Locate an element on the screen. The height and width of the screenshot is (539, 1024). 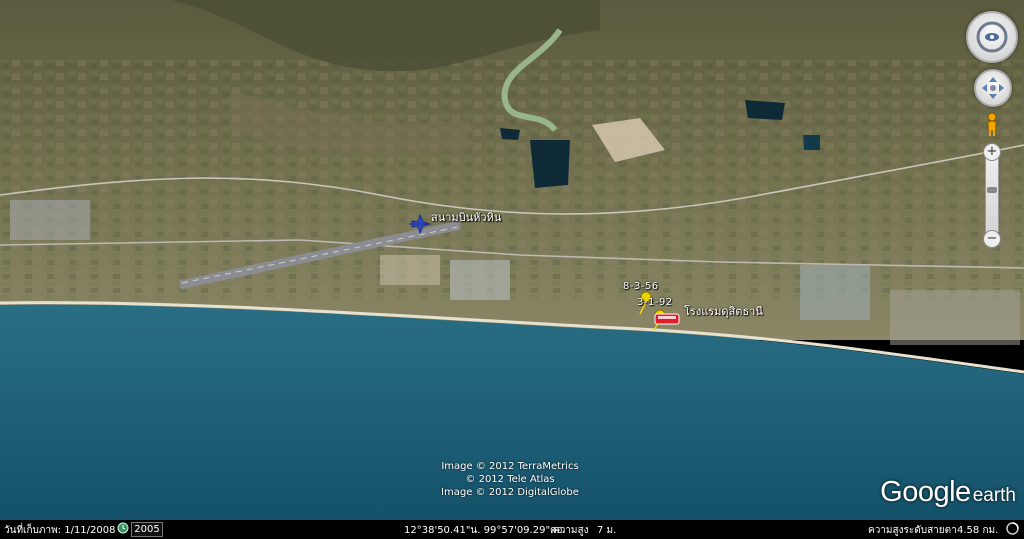
attribution-line: © 2012 Tele Atlas is located at coordinates (510, 479).